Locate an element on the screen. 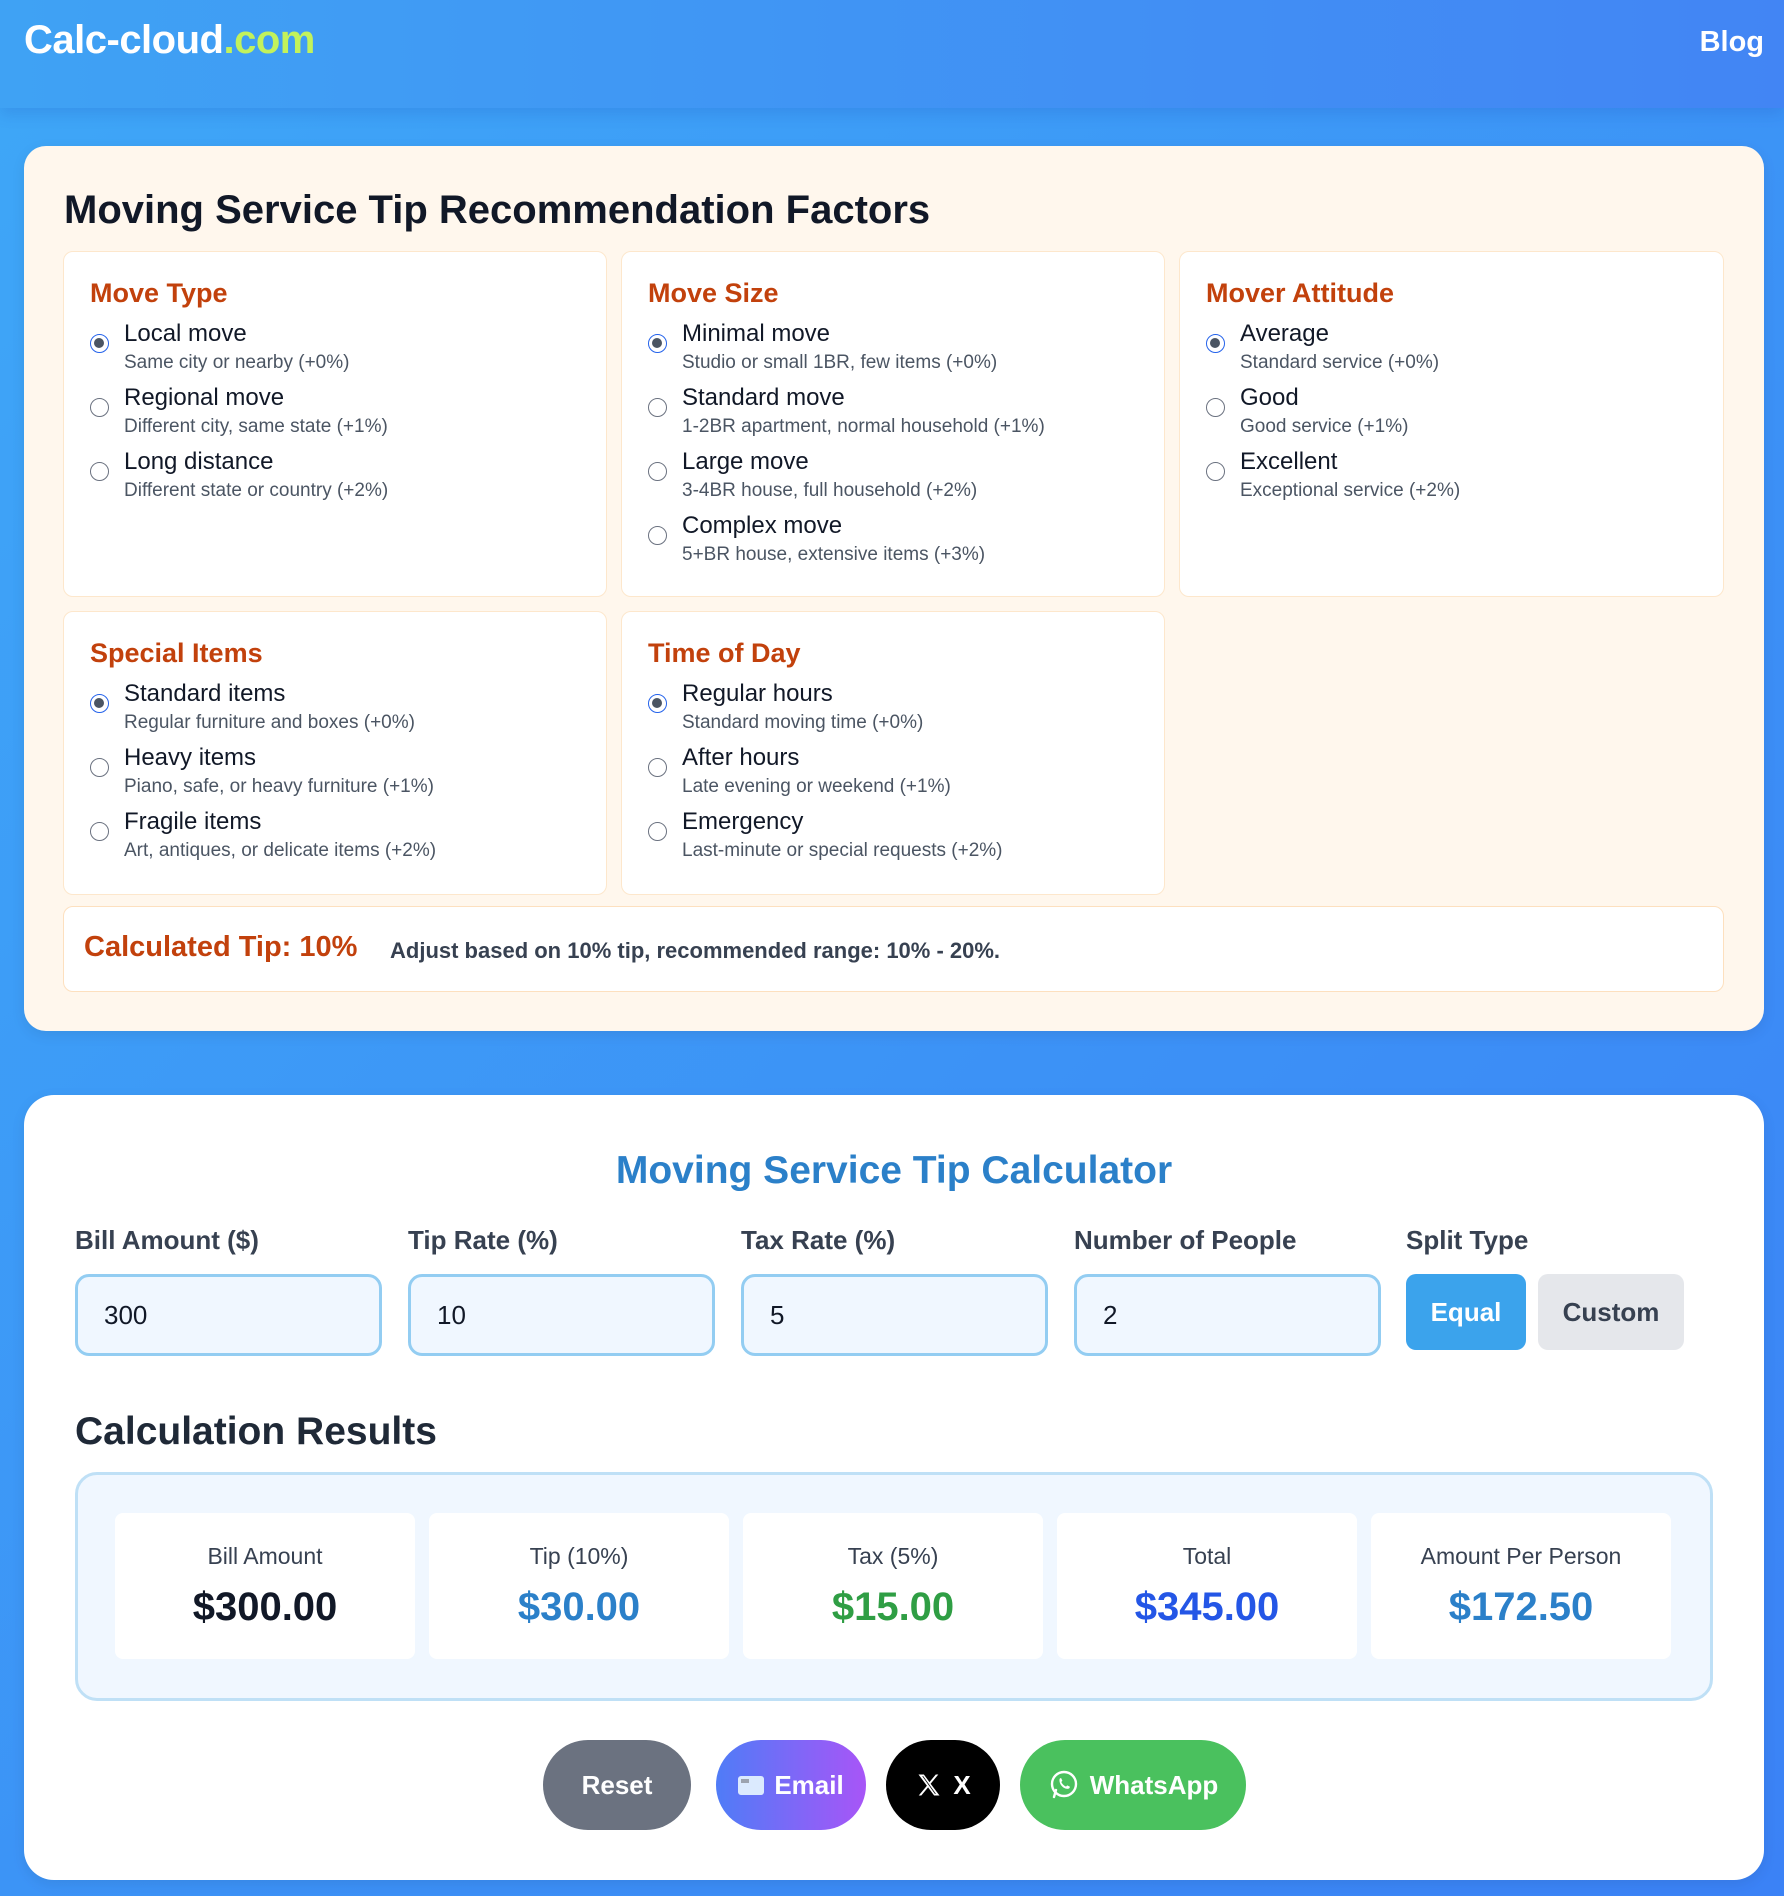 The image size is (1784, 1896). option-label: Good is located at coordinates (1269, 397).